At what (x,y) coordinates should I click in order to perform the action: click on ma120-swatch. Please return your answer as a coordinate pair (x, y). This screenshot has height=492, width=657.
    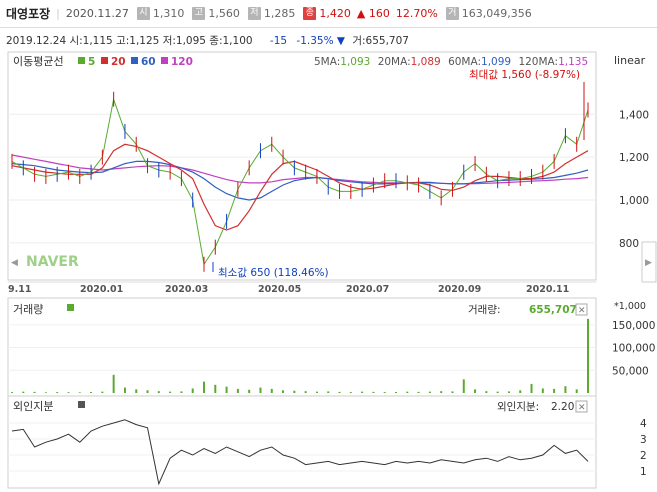
    Looking at the image, I should click on (164, 60).